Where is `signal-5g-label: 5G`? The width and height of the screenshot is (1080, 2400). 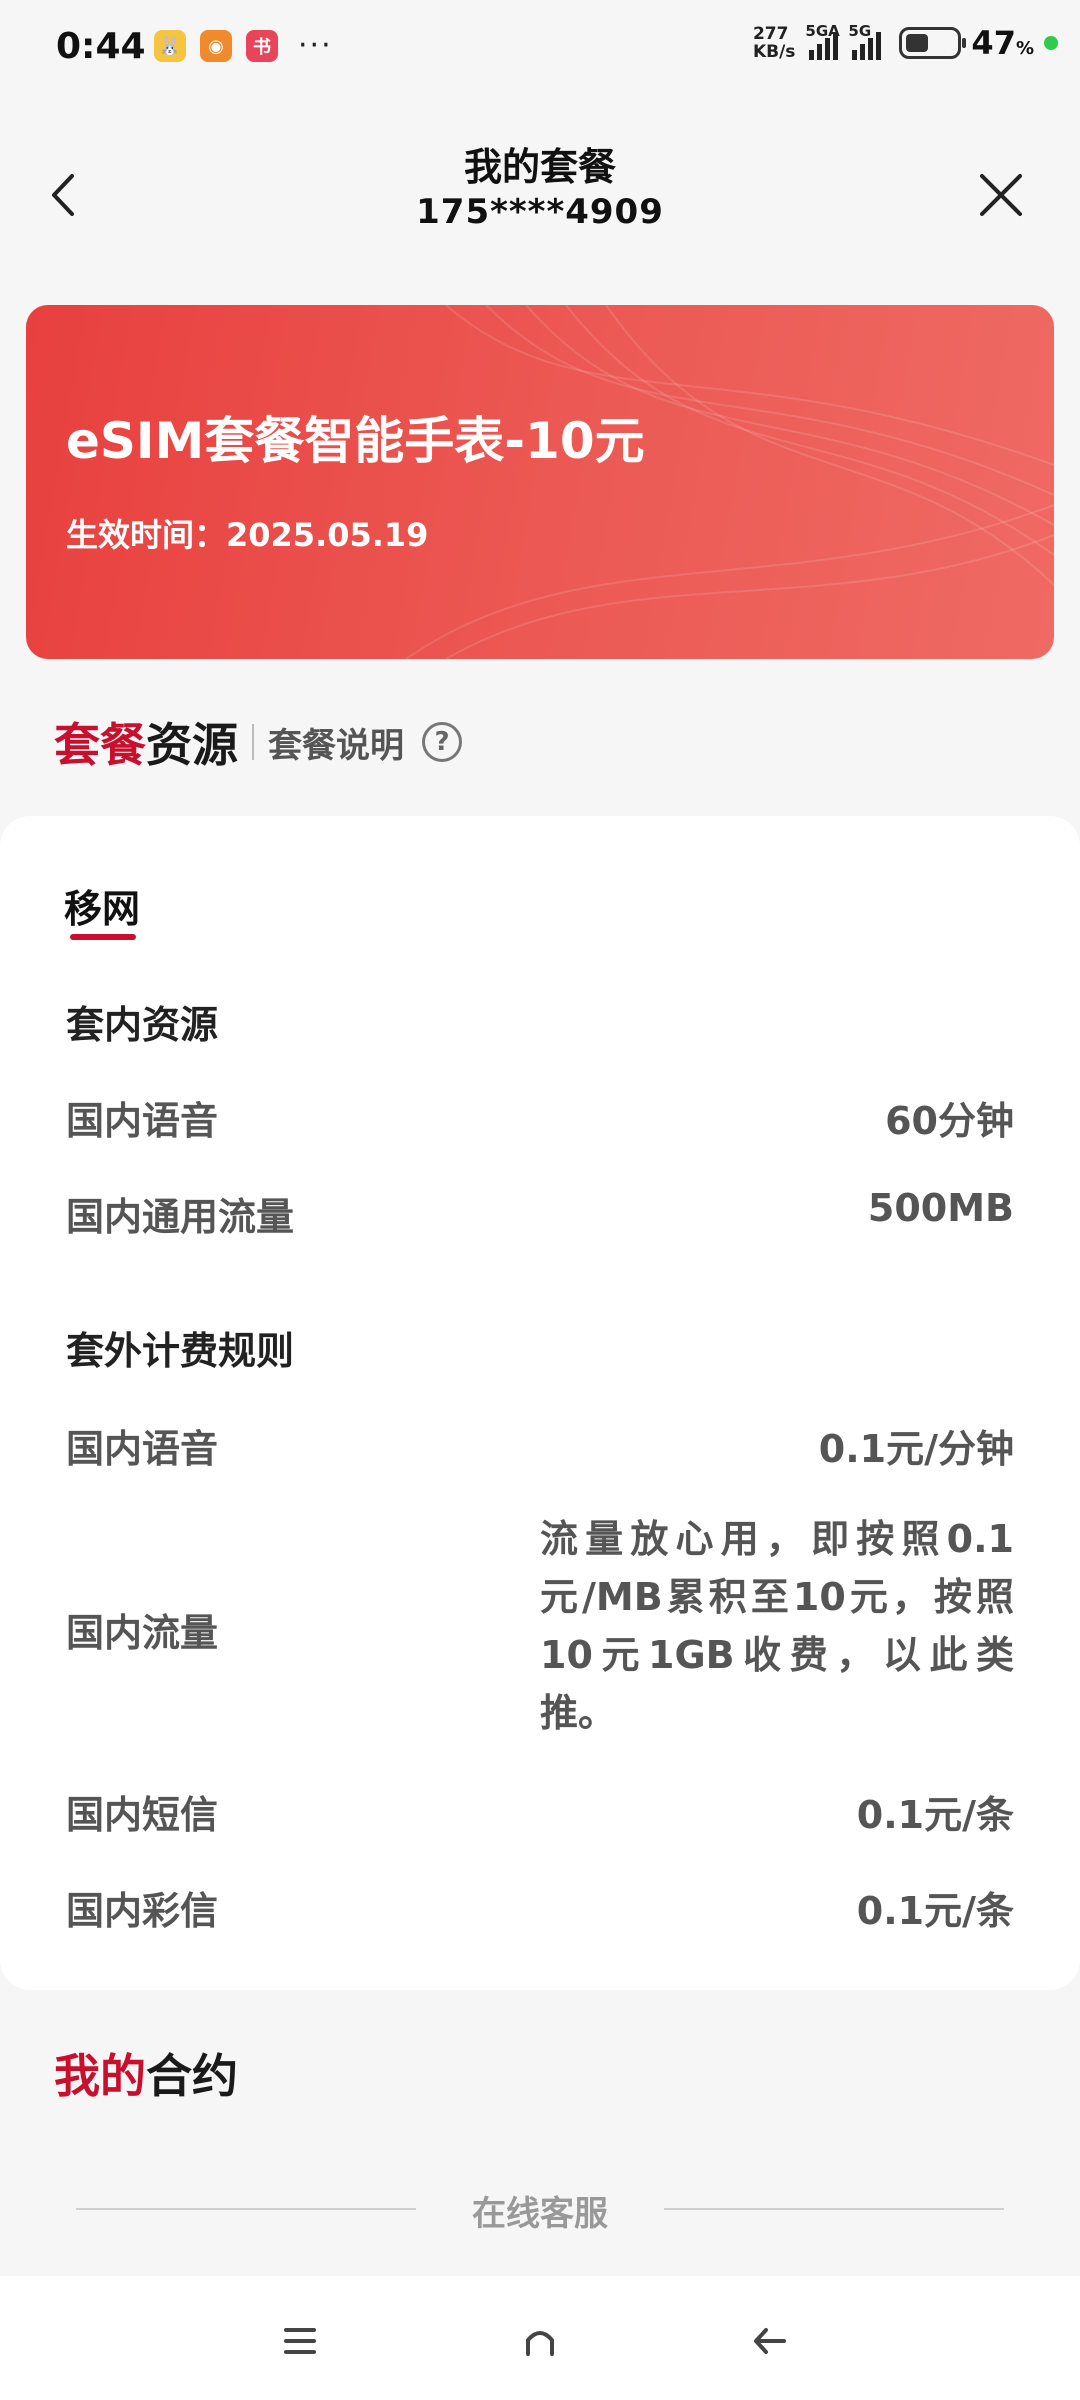
signal-5g-label: 5G is located at coordinates (860, 31).